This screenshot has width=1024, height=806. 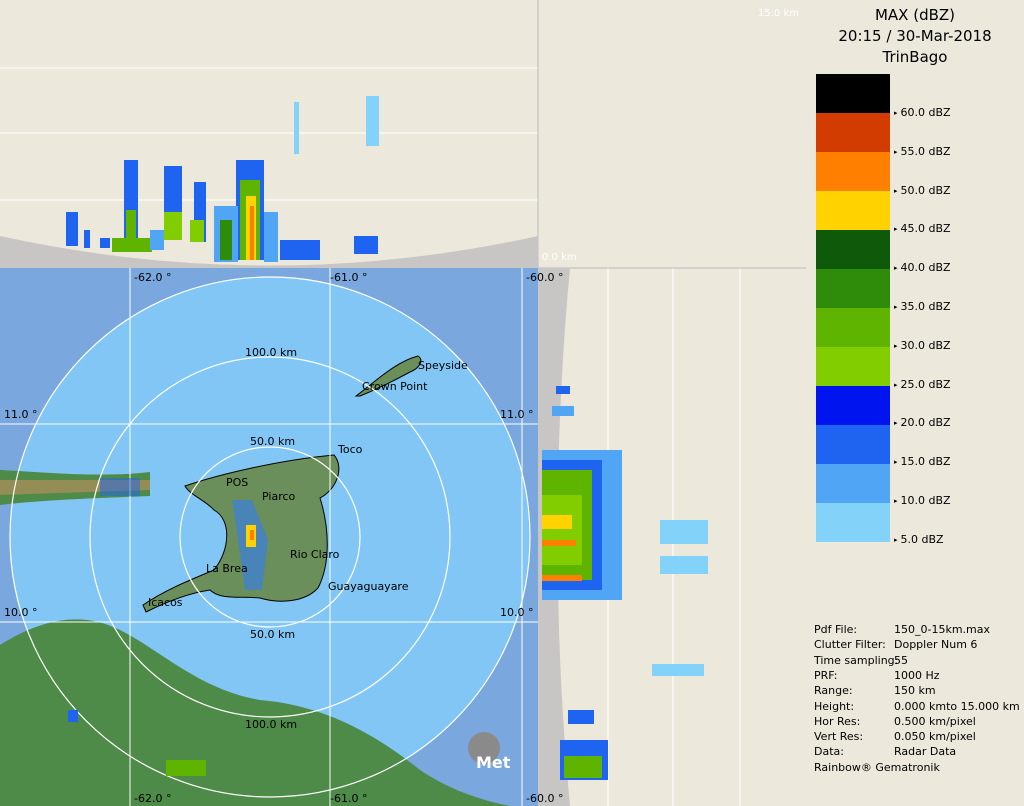 What do you see at coordinates (517, 414) in the screenshot?
I see `lat-right-label: 11.0 °` at bounding box center [517, 414].